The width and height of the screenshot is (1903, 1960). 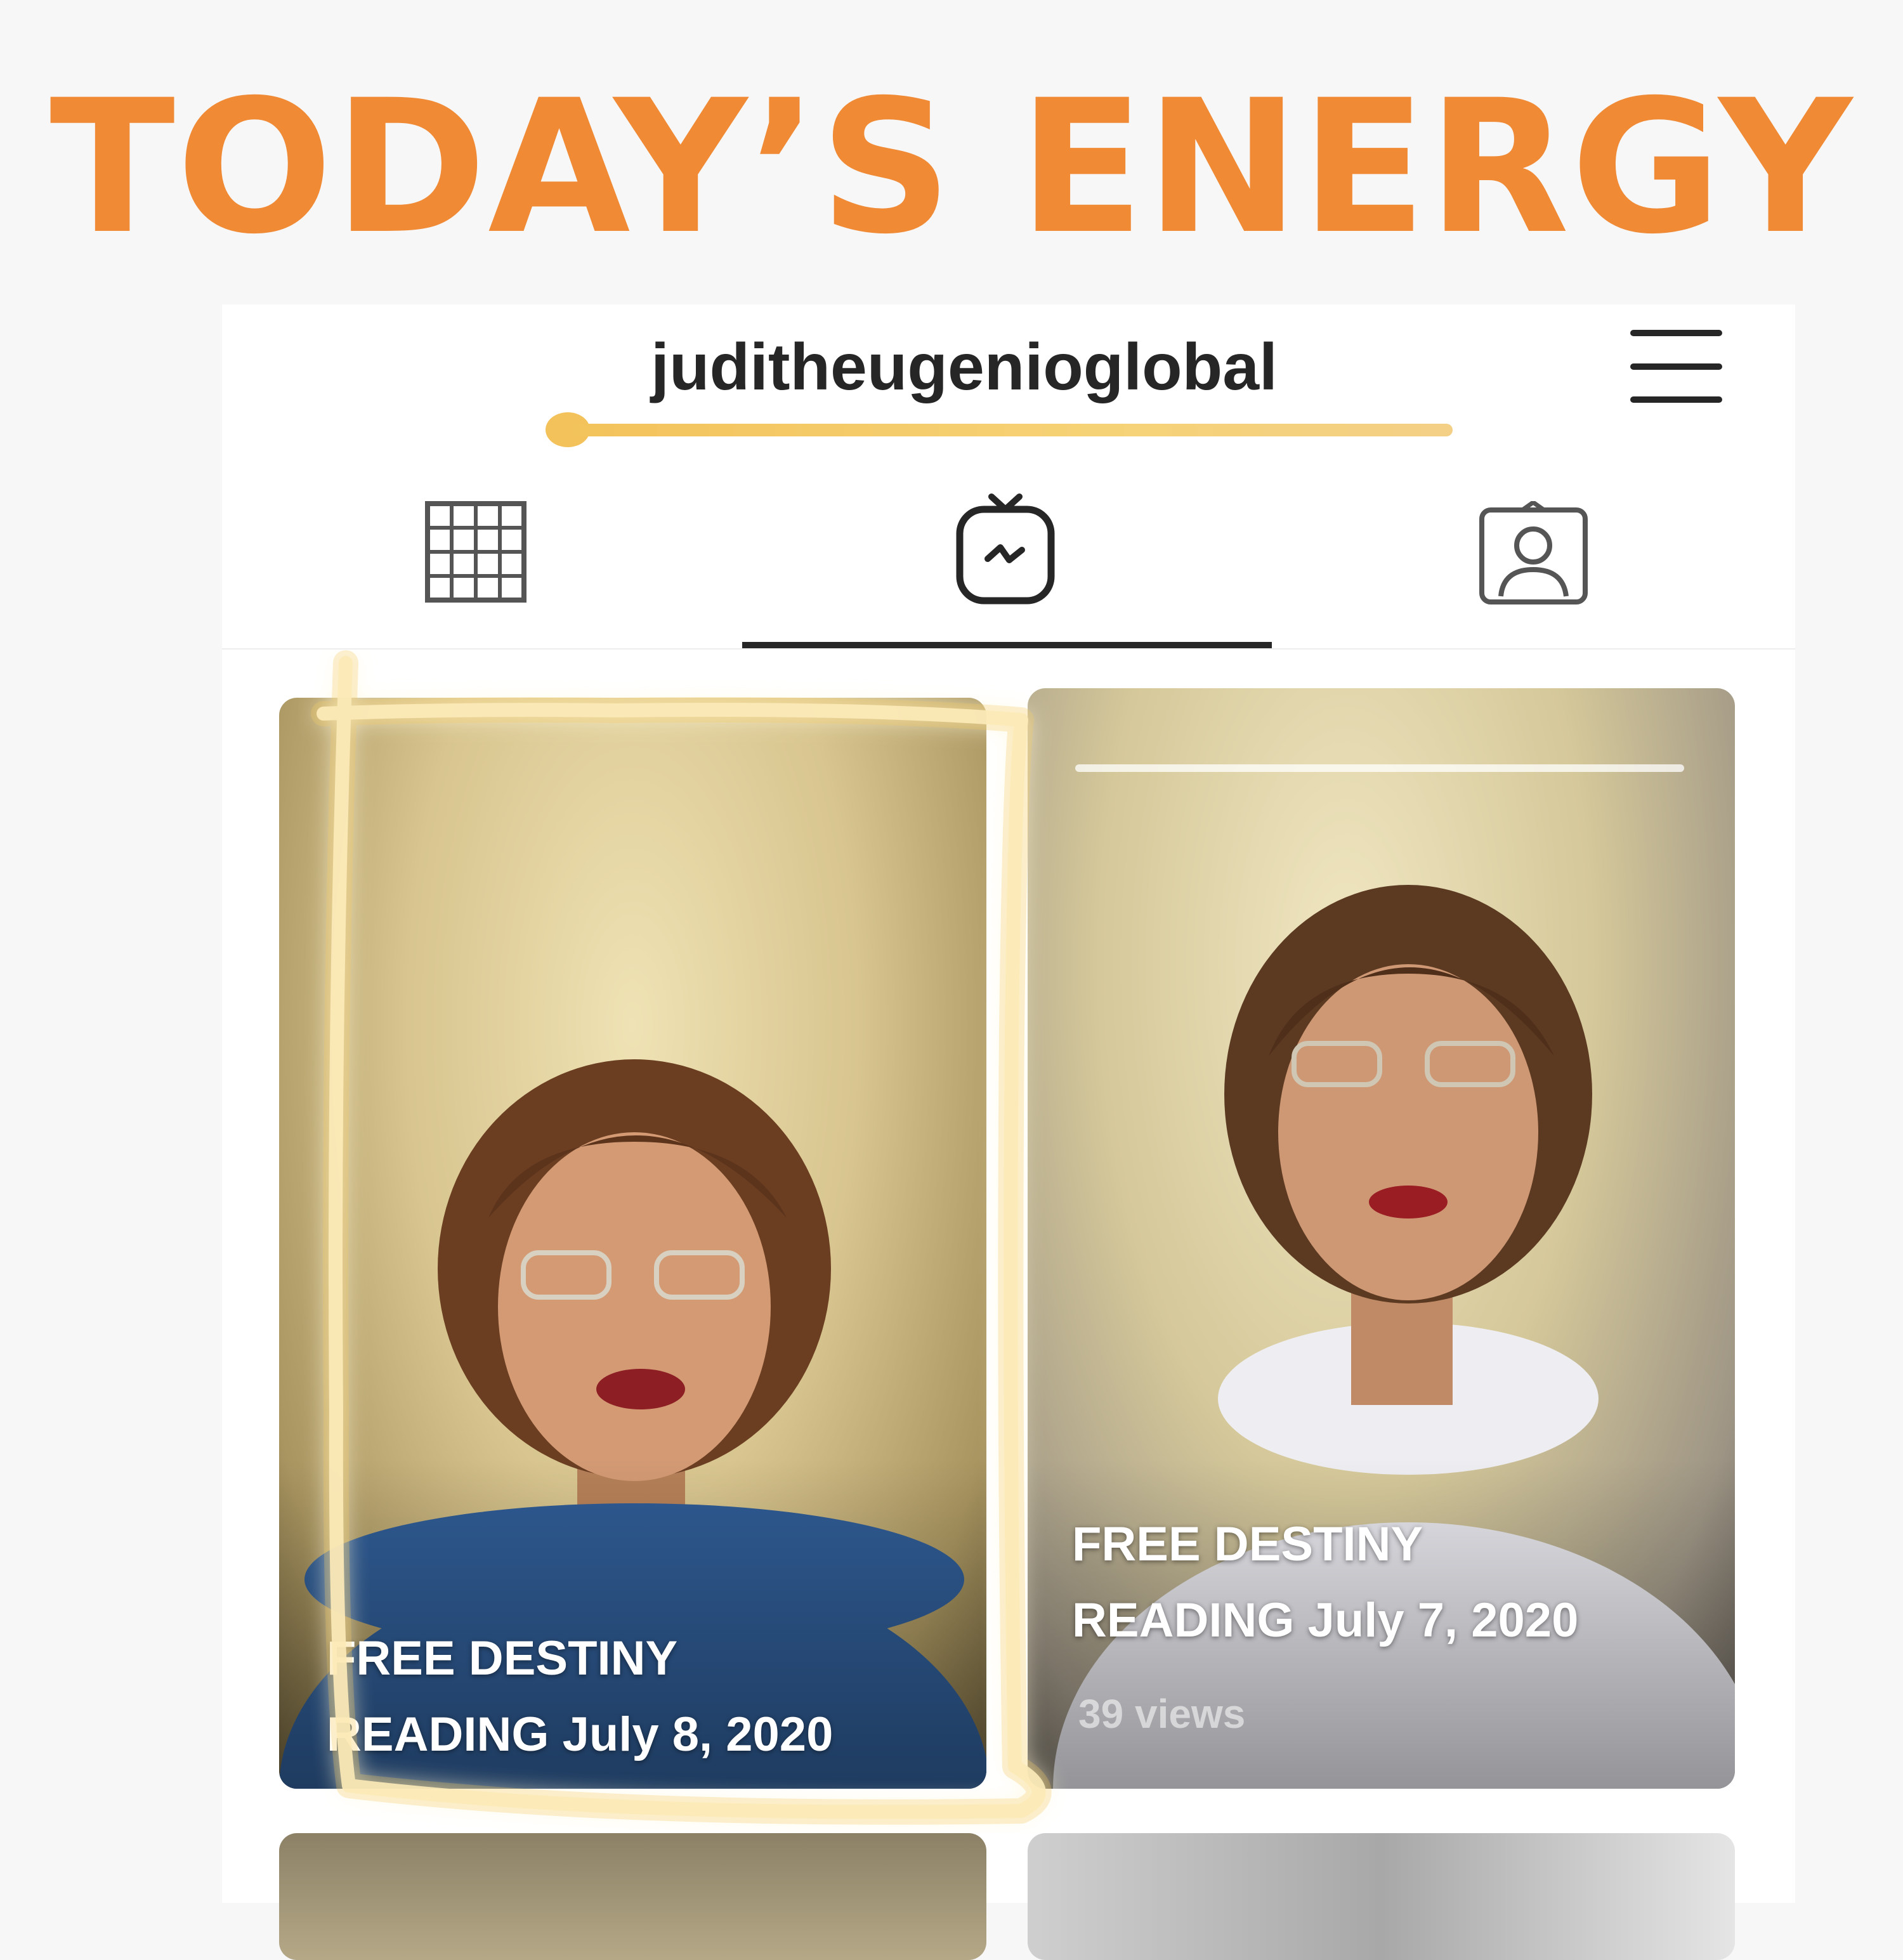 What do you see at coordinates (1379, 768) in the screenshot?
I see `video-progress-bar` at bounding box center [1379, 768].